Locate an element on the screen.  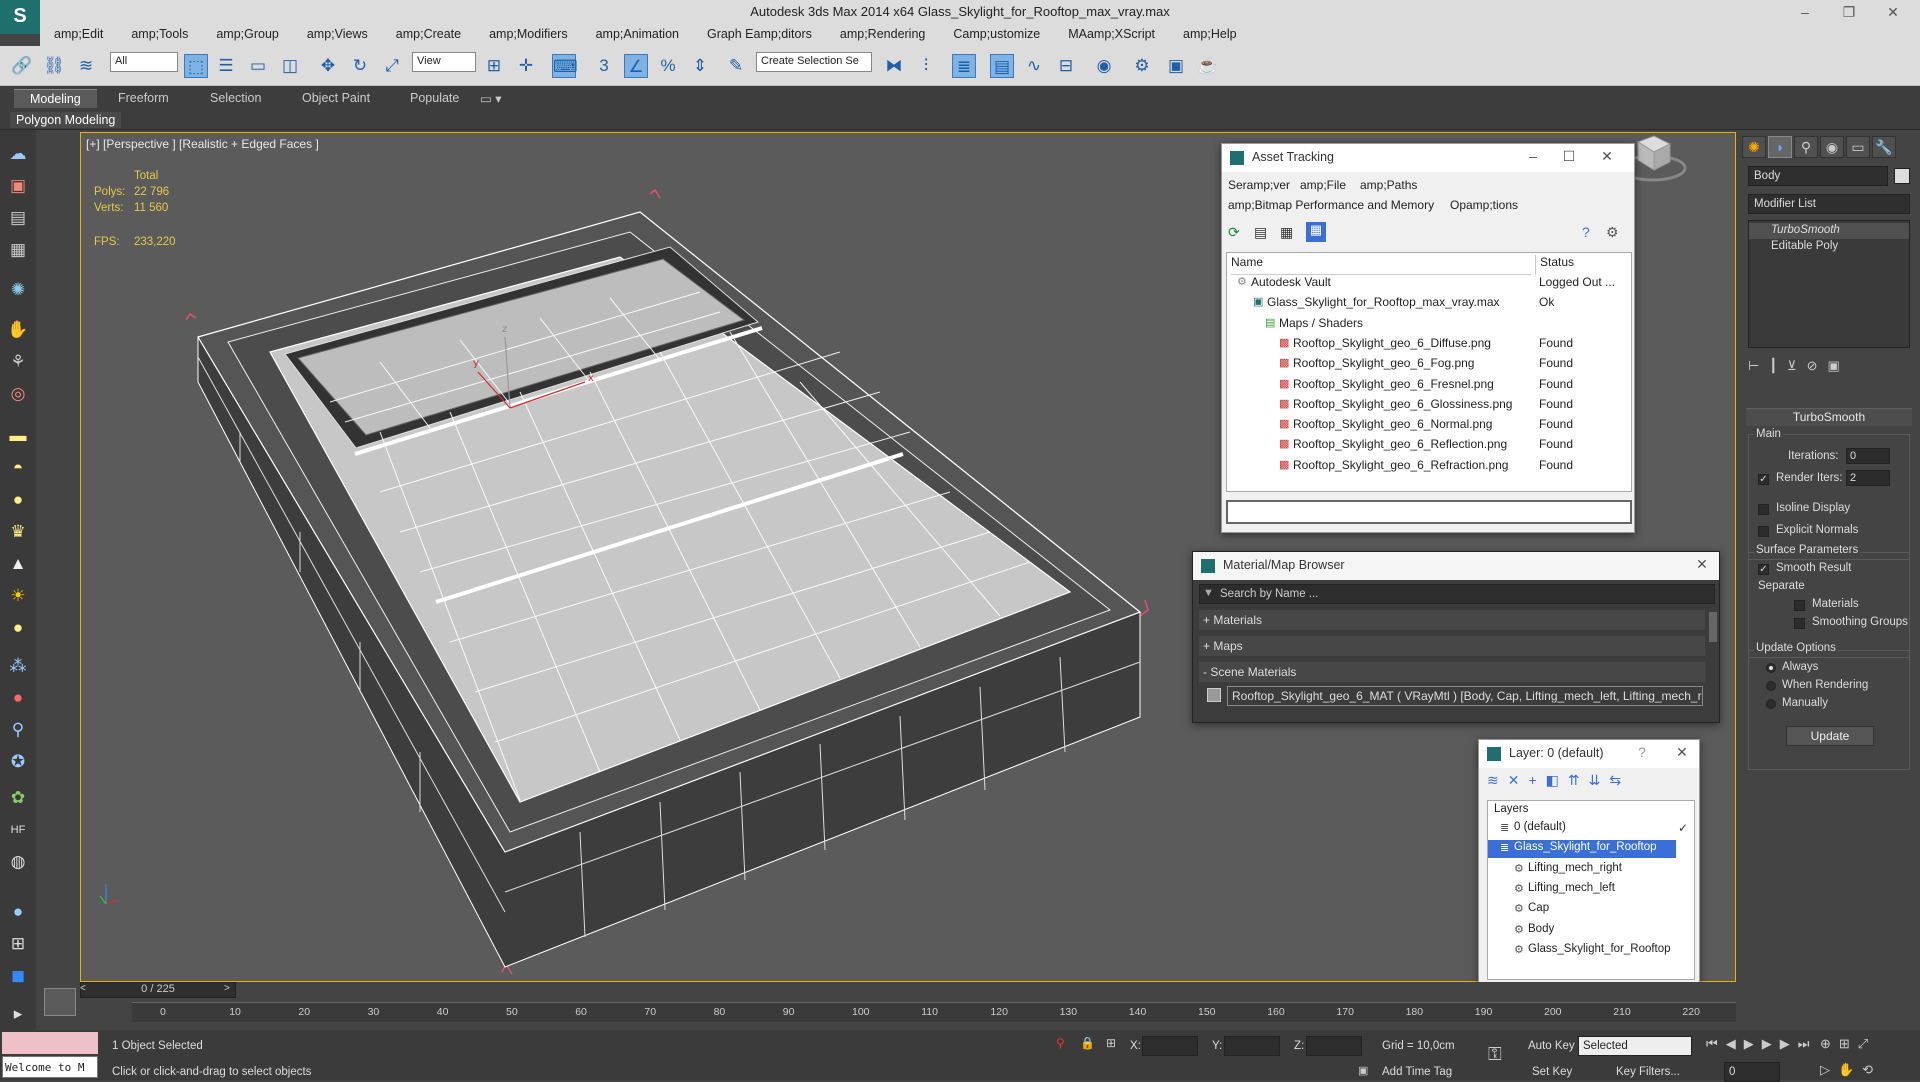
col-status-header: Status is located at coordinates (1554, 265).